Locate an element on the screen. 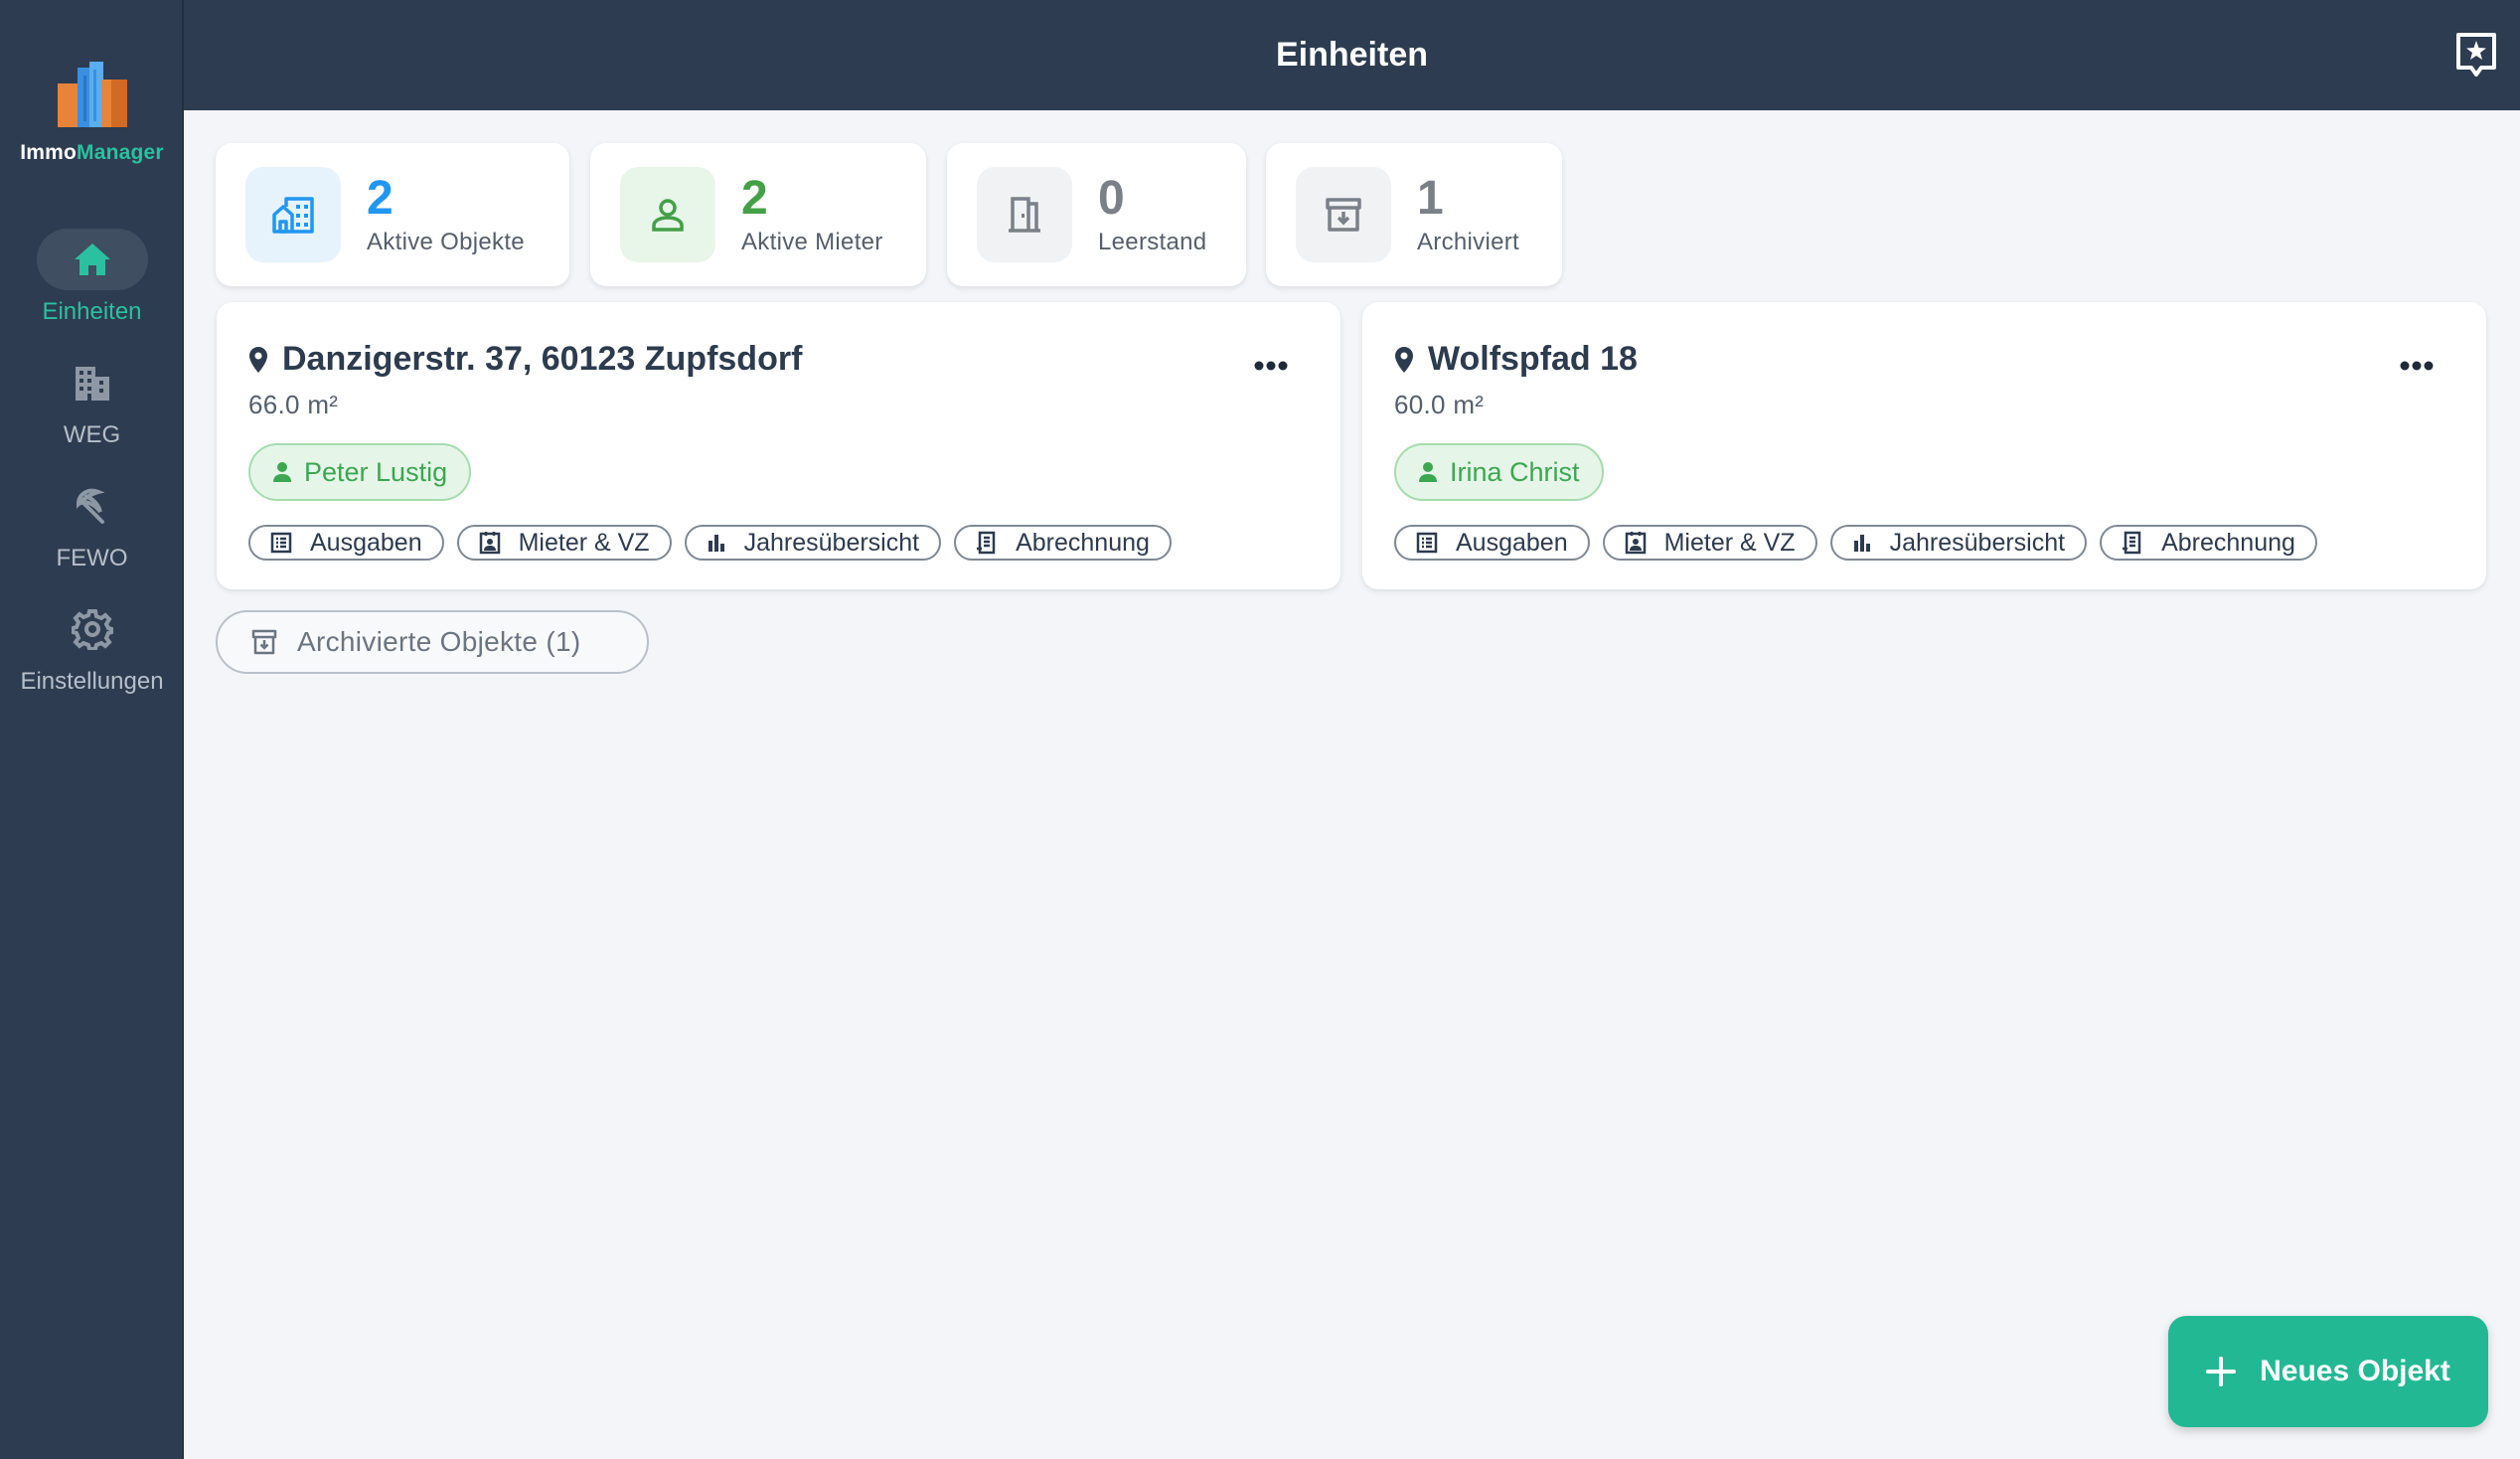  new-object-button: Neues Objekt is located at coordinates (2328, 1372).